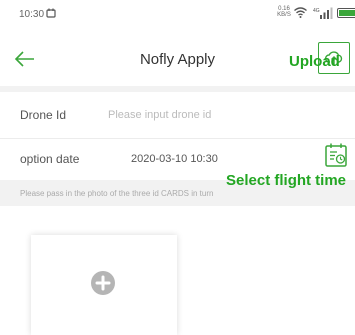 Image resolution: width=355 pixels, height=335 pixels. Describe the element at coordinates (314, 61) in the screenshot. I see `upload-annotation: Upload` at that location.